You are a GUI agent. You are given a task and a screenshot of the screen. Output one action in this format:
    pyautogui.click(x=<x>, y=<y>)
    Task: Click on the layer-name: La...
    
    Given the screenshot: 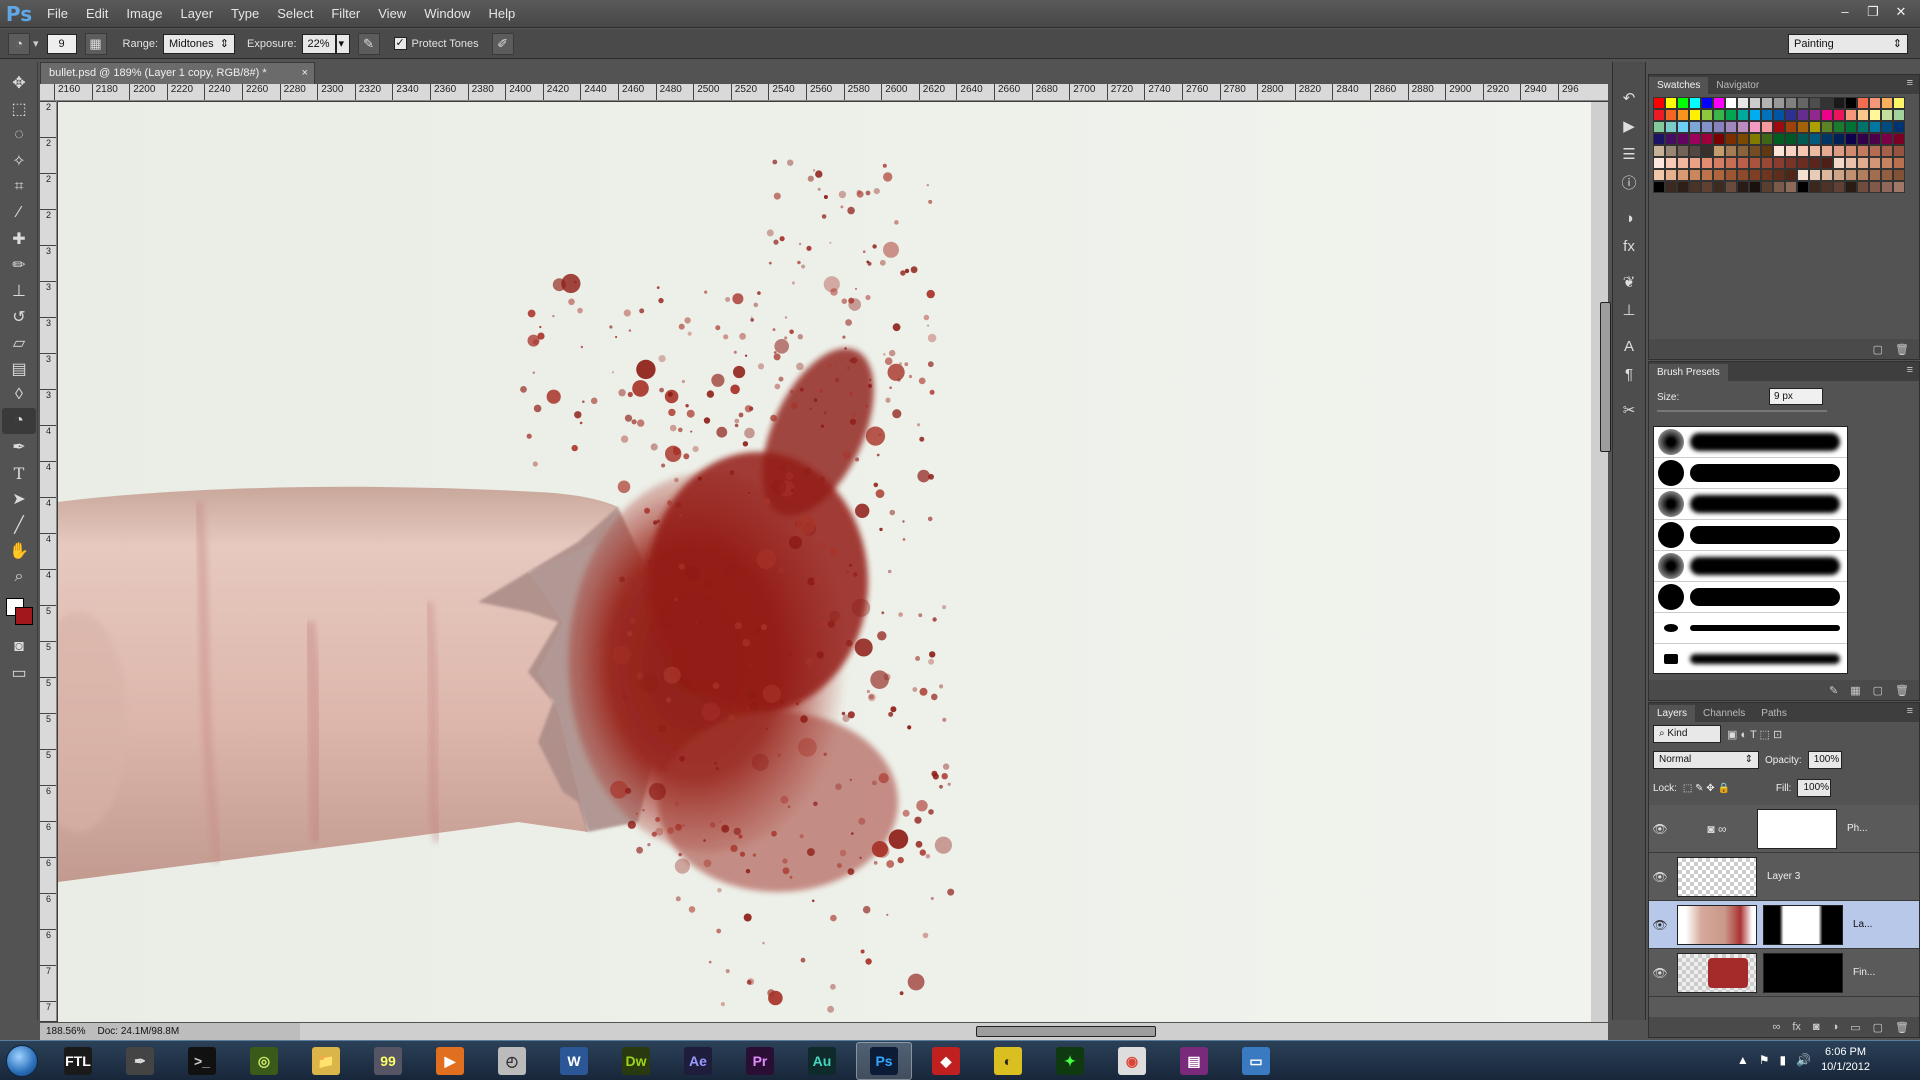 What is the action you would take?
    pyautogui.click(x=1862, y=924)
    